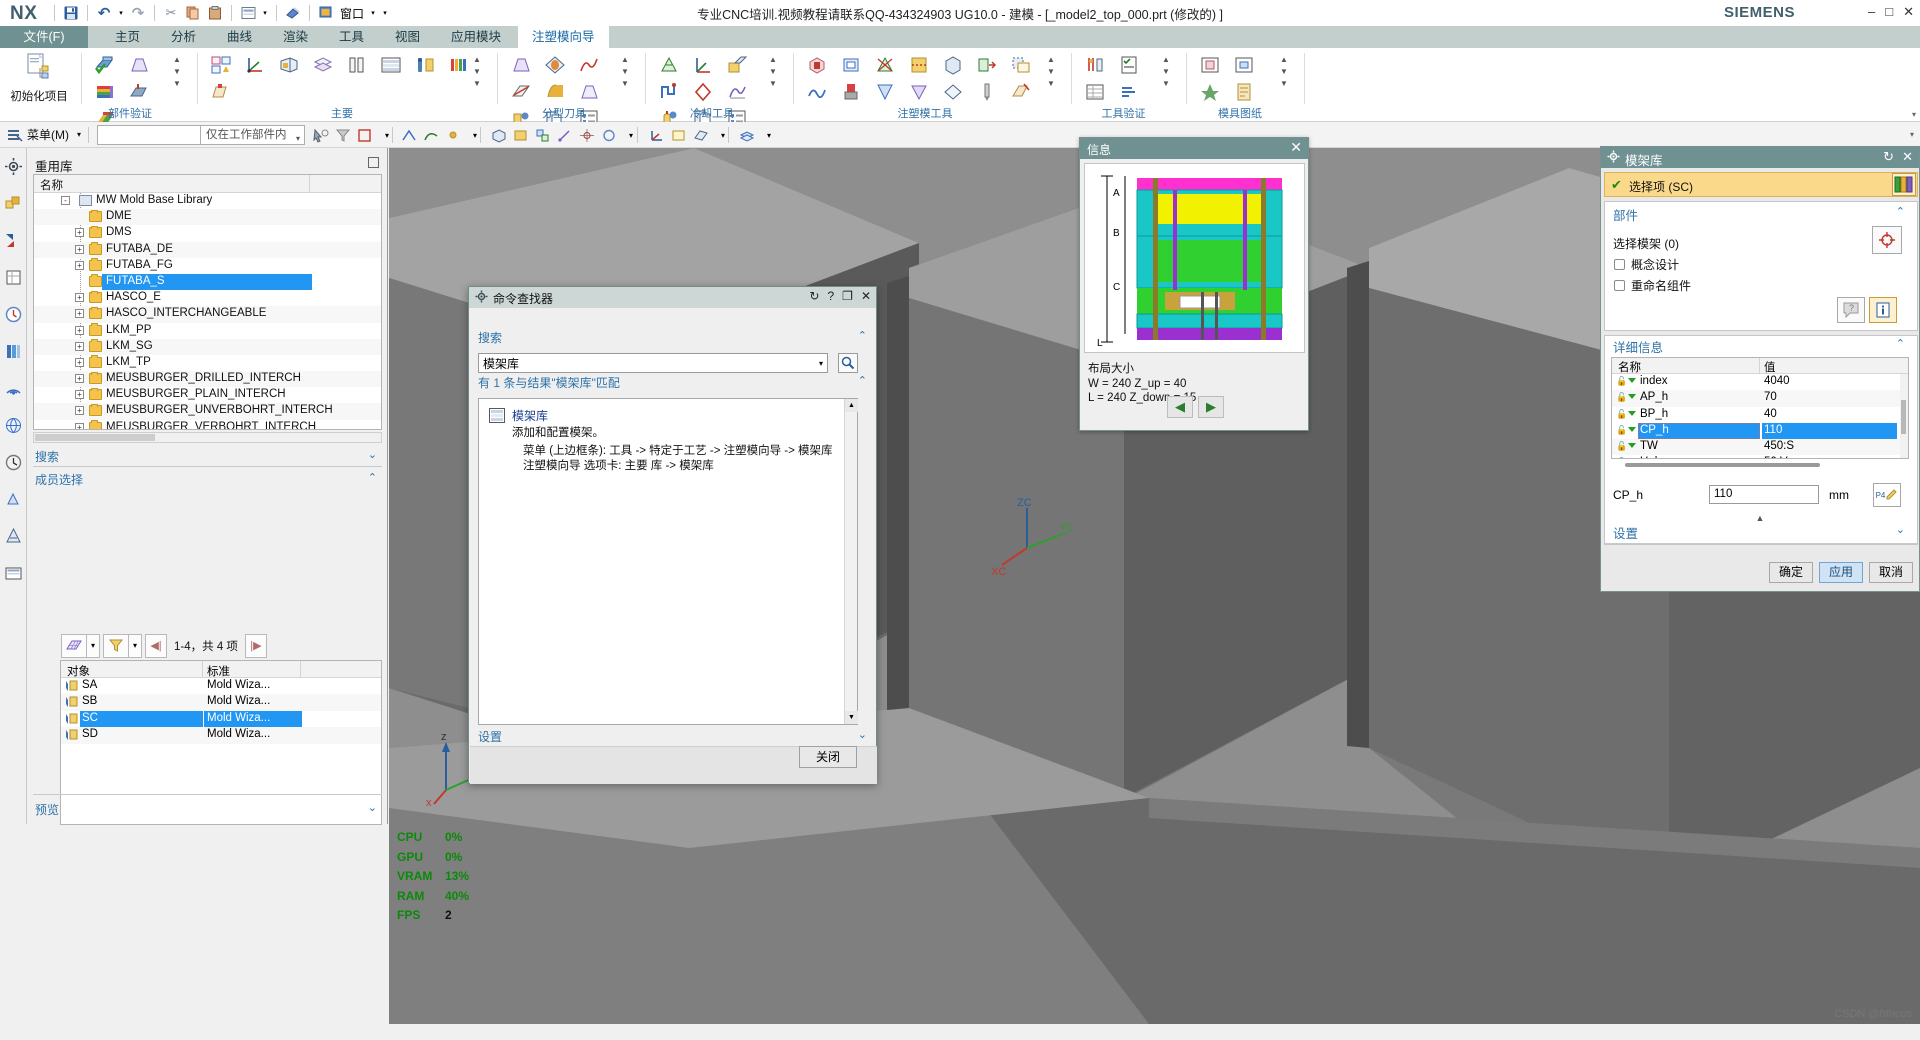 This screenshot has height=1040, width=1920. What do you see at coordinates (139, 64) in the screenshot?
I see `draft-analysis-icon` at bounding box center [139, 64].